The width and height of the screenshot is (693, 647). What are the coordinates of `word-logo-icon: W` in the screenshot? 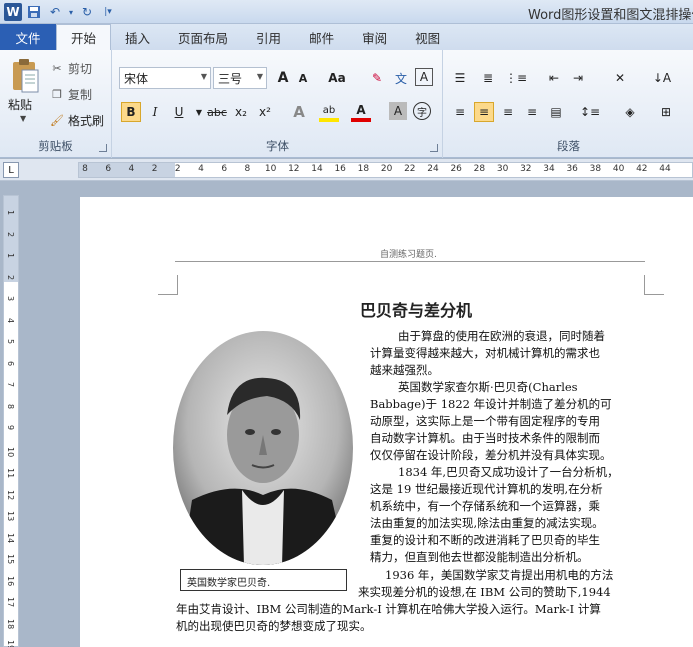 It's located at (13, 12).